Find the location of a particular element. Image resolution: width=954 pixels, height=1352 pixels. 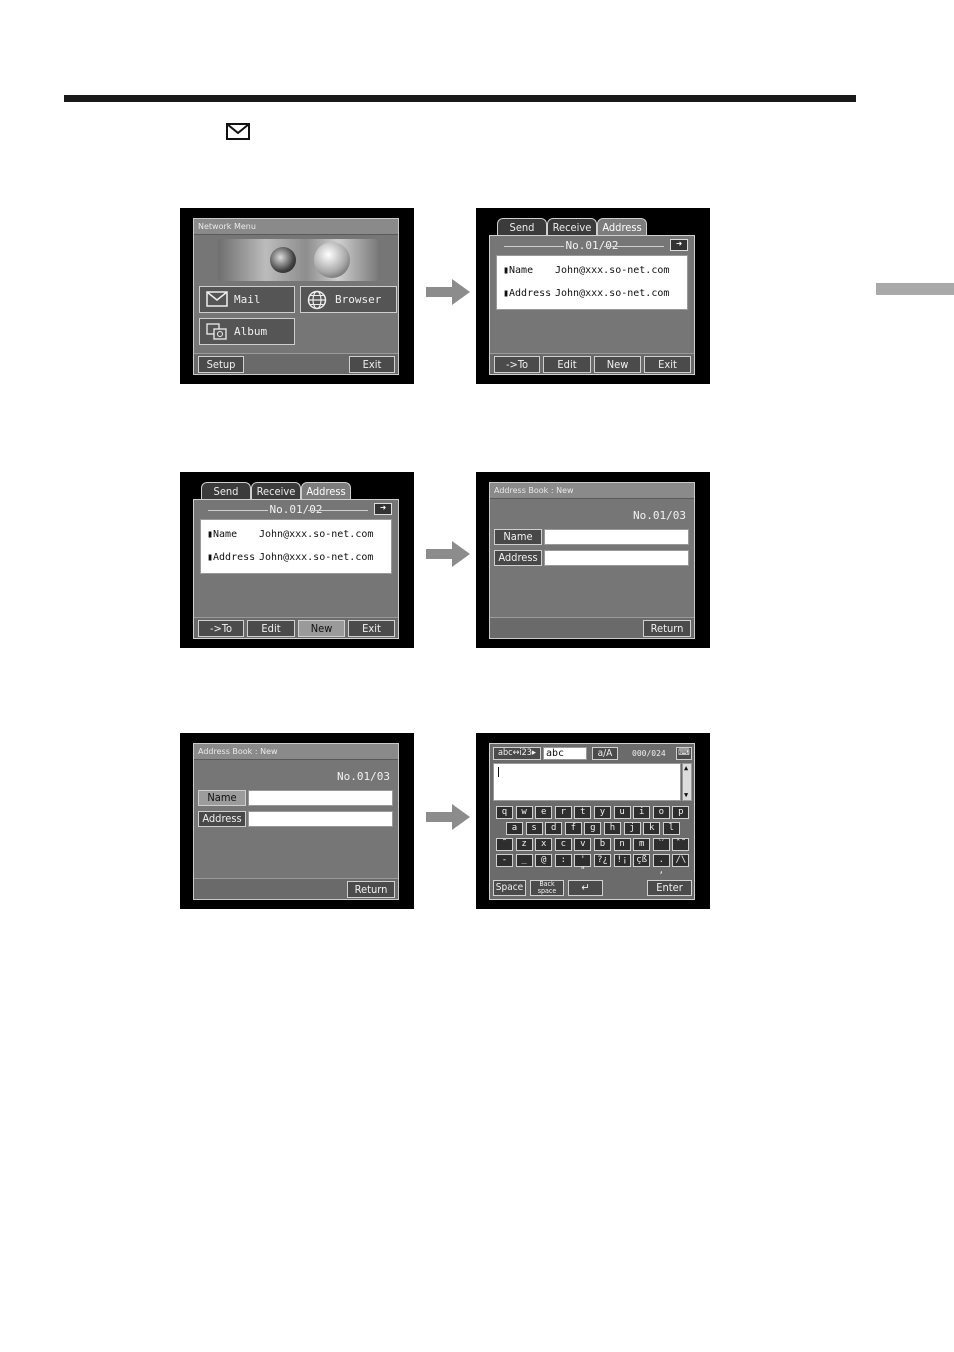

text-entry-area is located at coordinates (587, 782).